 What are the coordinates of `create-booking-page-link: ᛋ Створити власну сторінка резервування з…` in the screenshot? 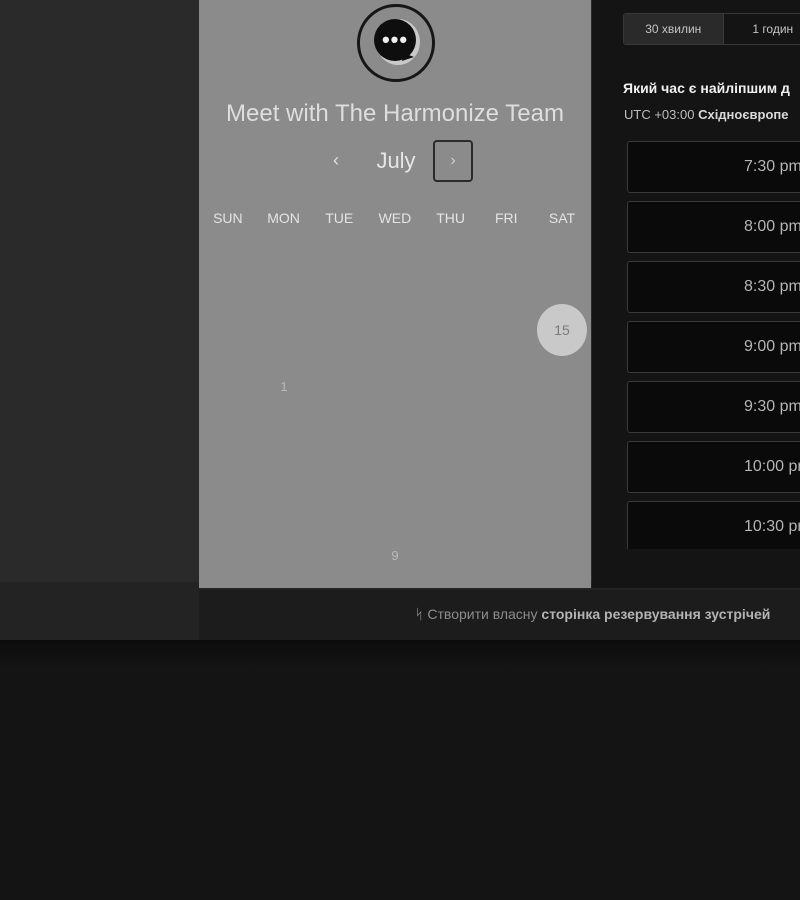 It's located at (592, 614).